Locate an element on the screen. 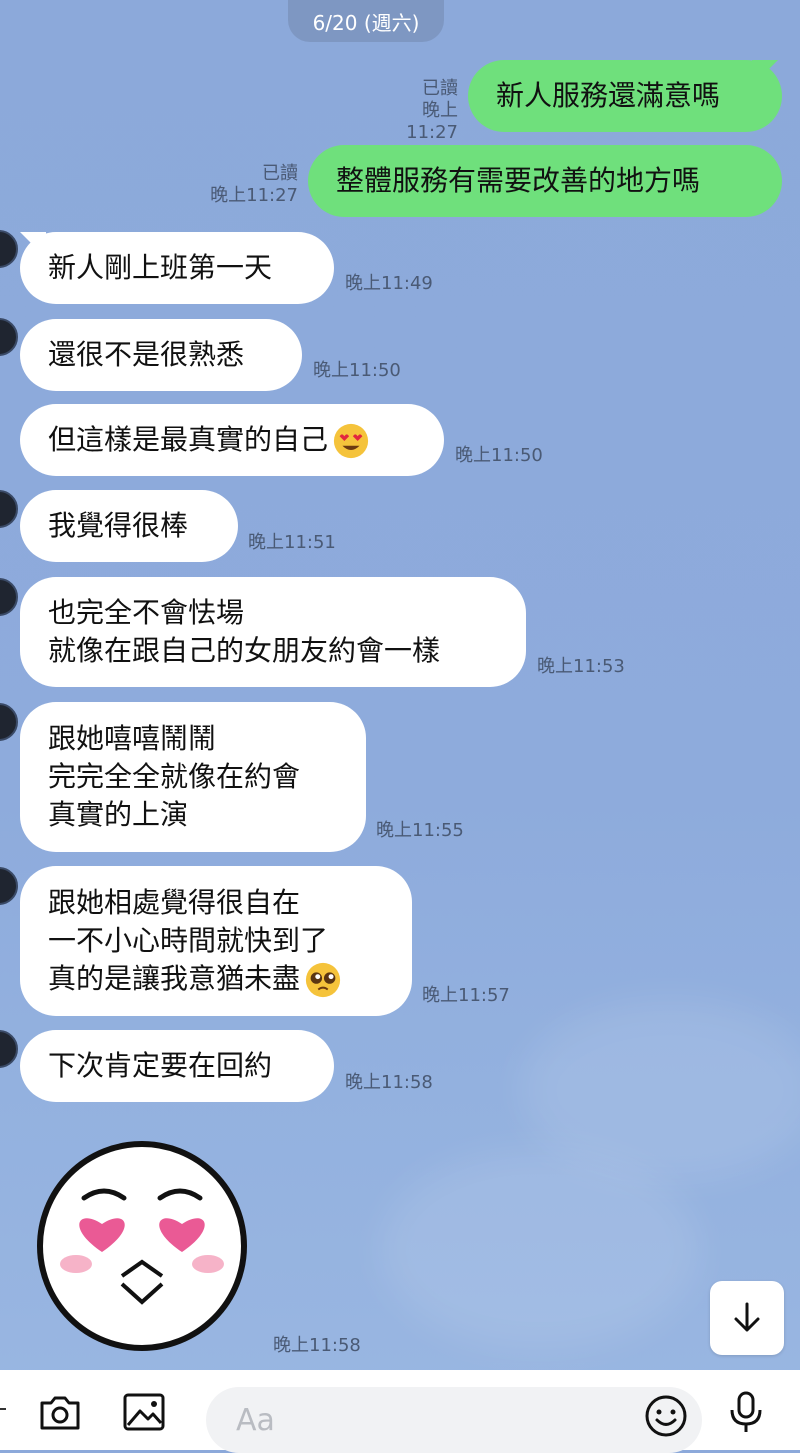 This screenshot has height=1453, width=800. plus-icon is located at coordinates (3, 1409).